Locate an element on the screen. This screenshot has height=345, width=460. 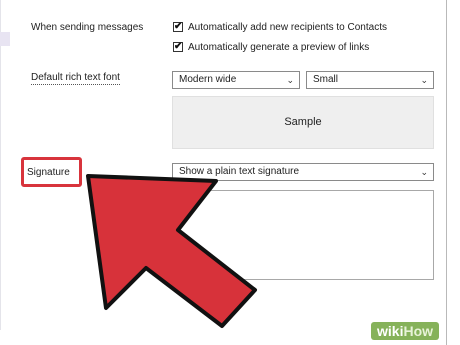
wikihow-watermark: wikiHow is located at coordinates (405, 331).